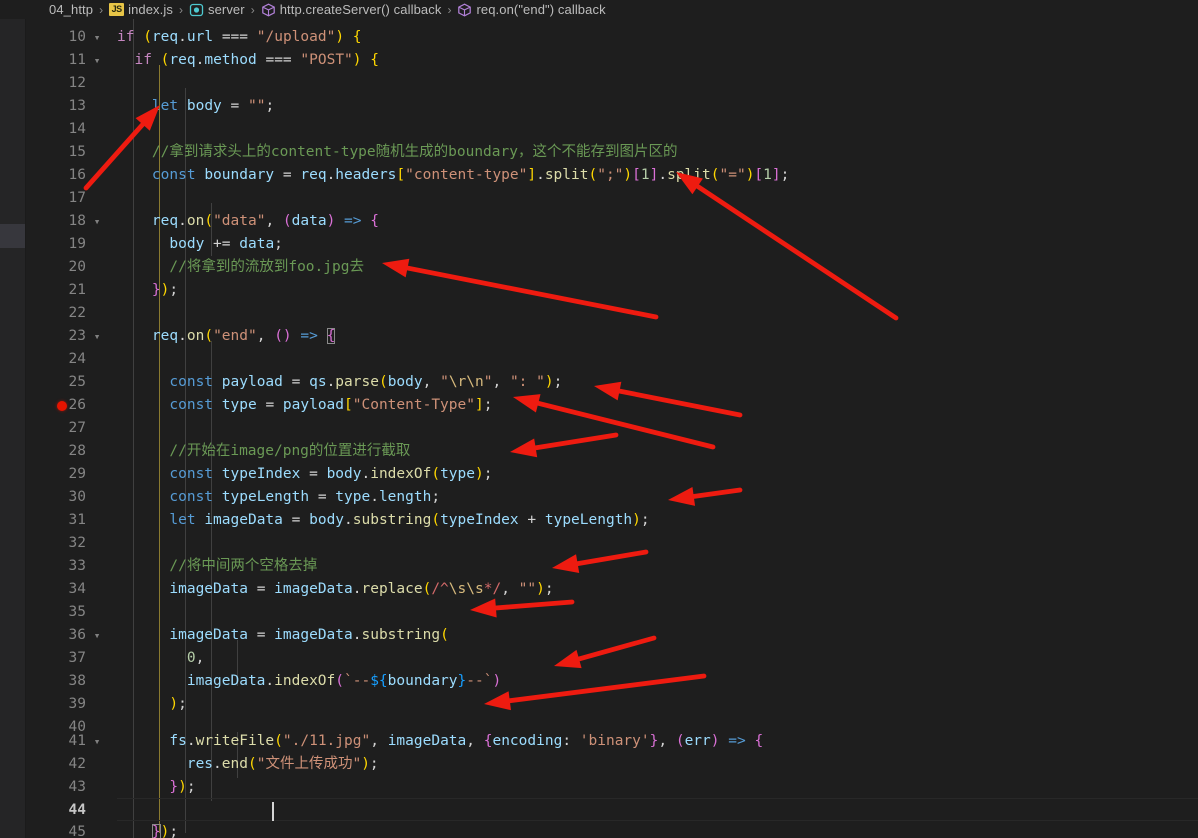 This screenshot has height=838, width=1198. What do you see at coordinates (612, 451) in the screenshot?
I see `code-line: 28 //开始在image/png的位置进行截取` at bounding box center [612, 451].